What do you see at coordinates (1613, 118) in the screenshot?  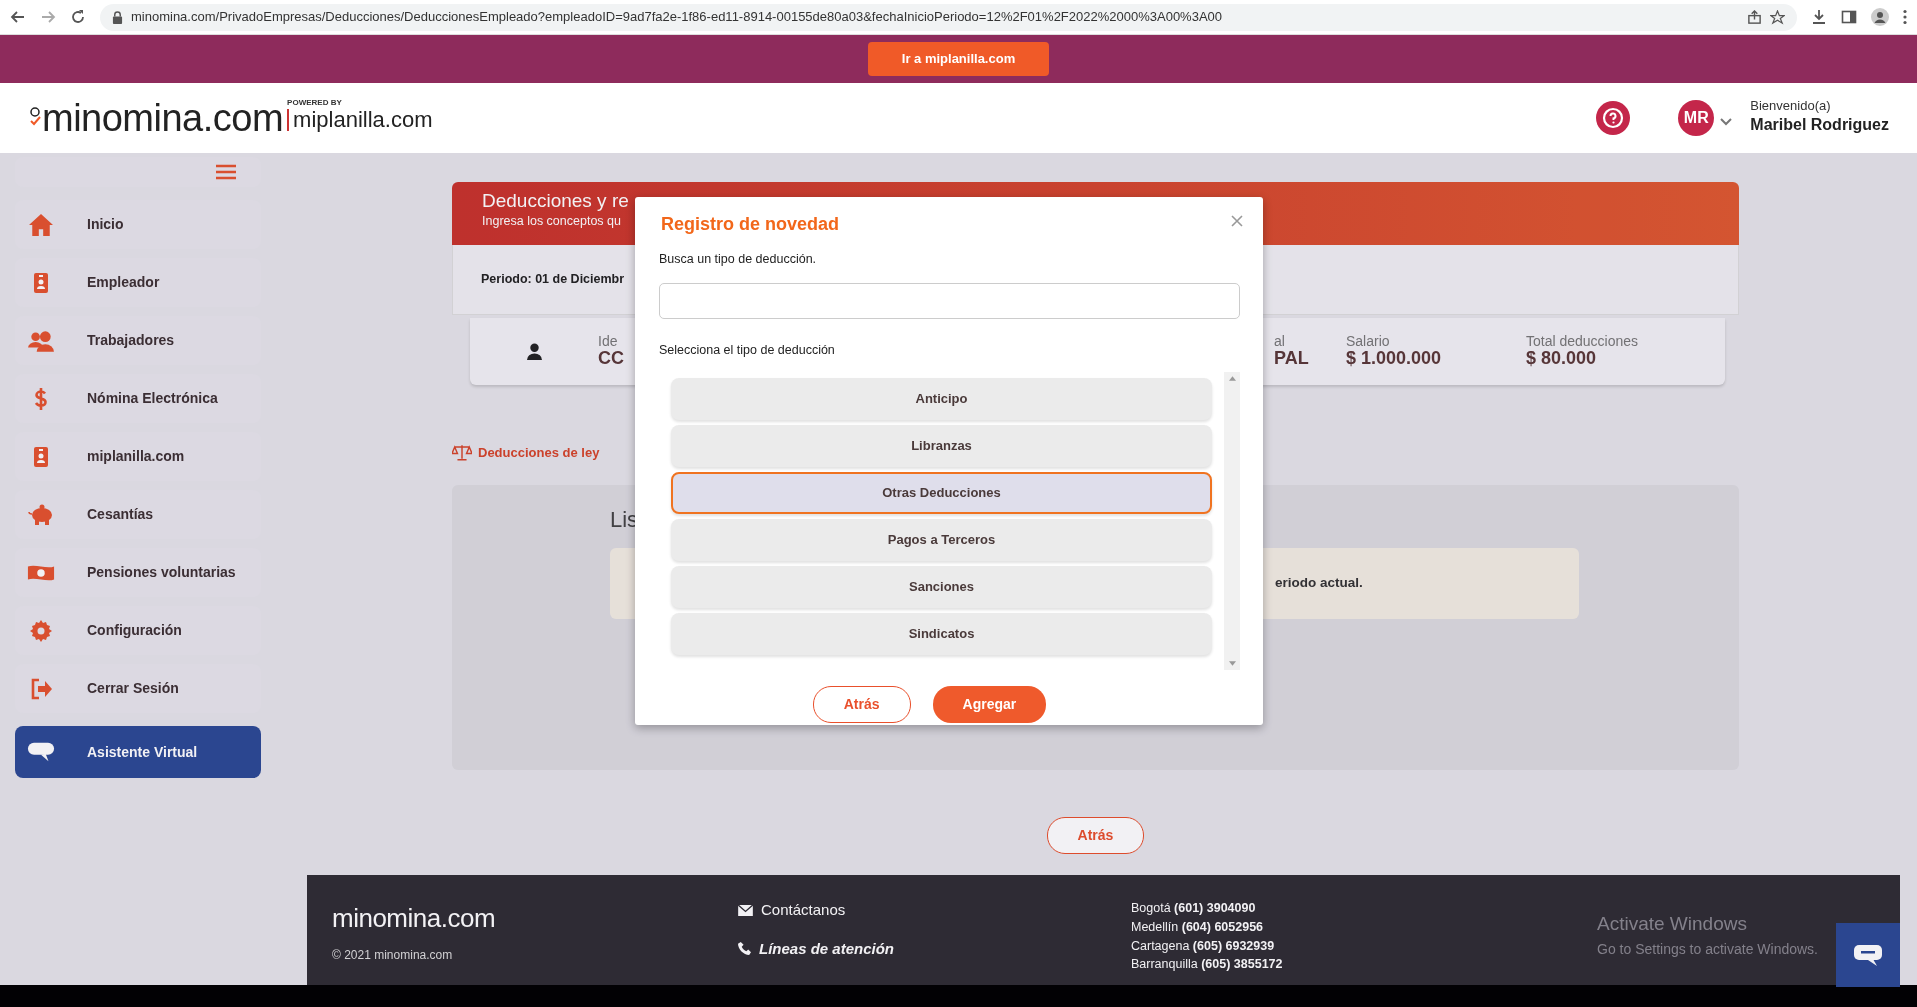 I see `help-icon` at bounding box center [1613, 118].